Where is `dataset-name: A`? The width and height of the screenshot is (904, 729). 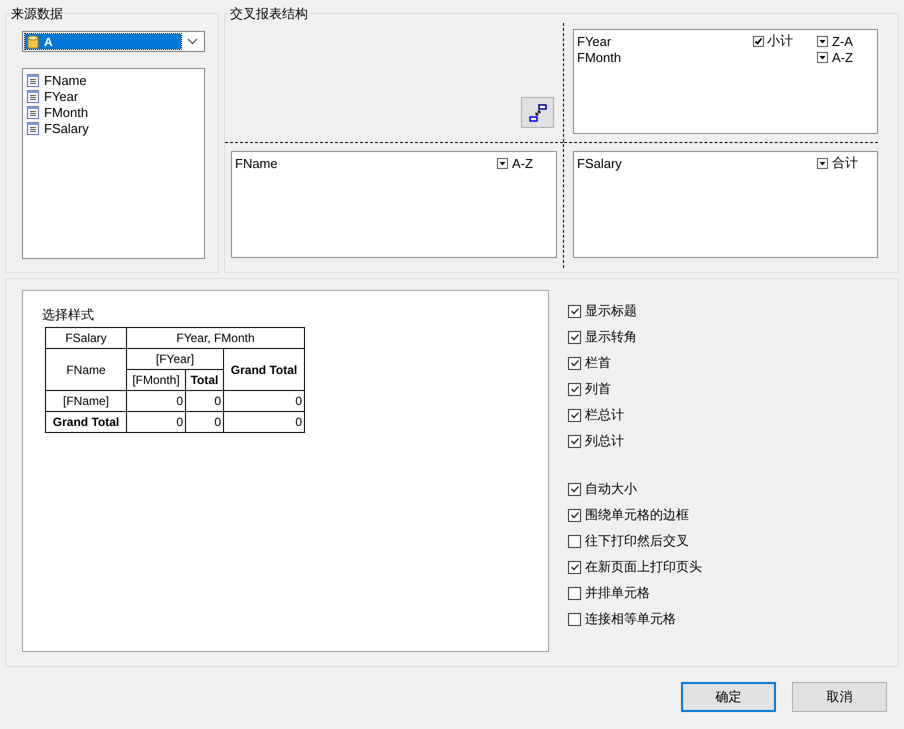 dataset-name: A is located at coordinates (48, 41).